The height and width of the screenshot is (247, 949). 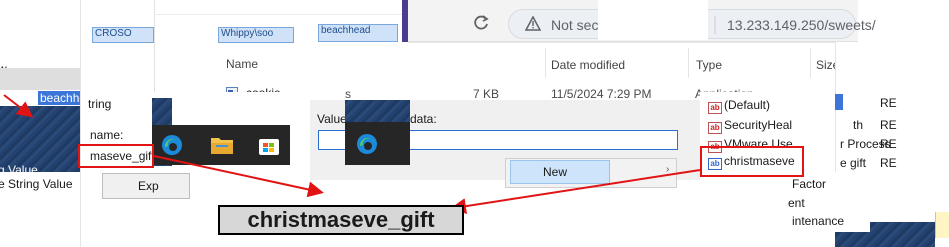 What do you see at coordinates (348, 94) in the screenshot?
I see `file-name-suffix: s` at bounding box center [348, 94].